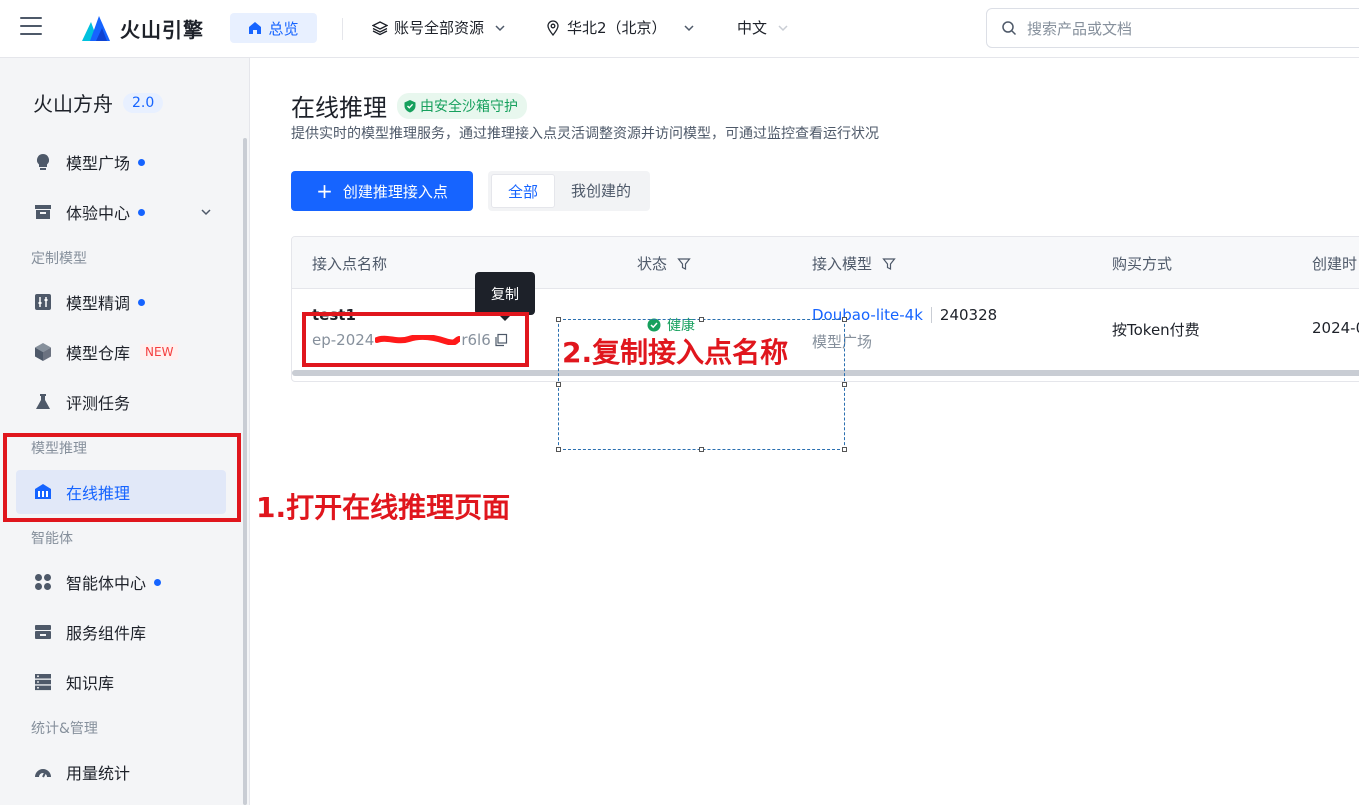  What do you see at coordinates (43, 773) in the screenshot?
I see `gauge-icon` at bounding box center [43, 773].